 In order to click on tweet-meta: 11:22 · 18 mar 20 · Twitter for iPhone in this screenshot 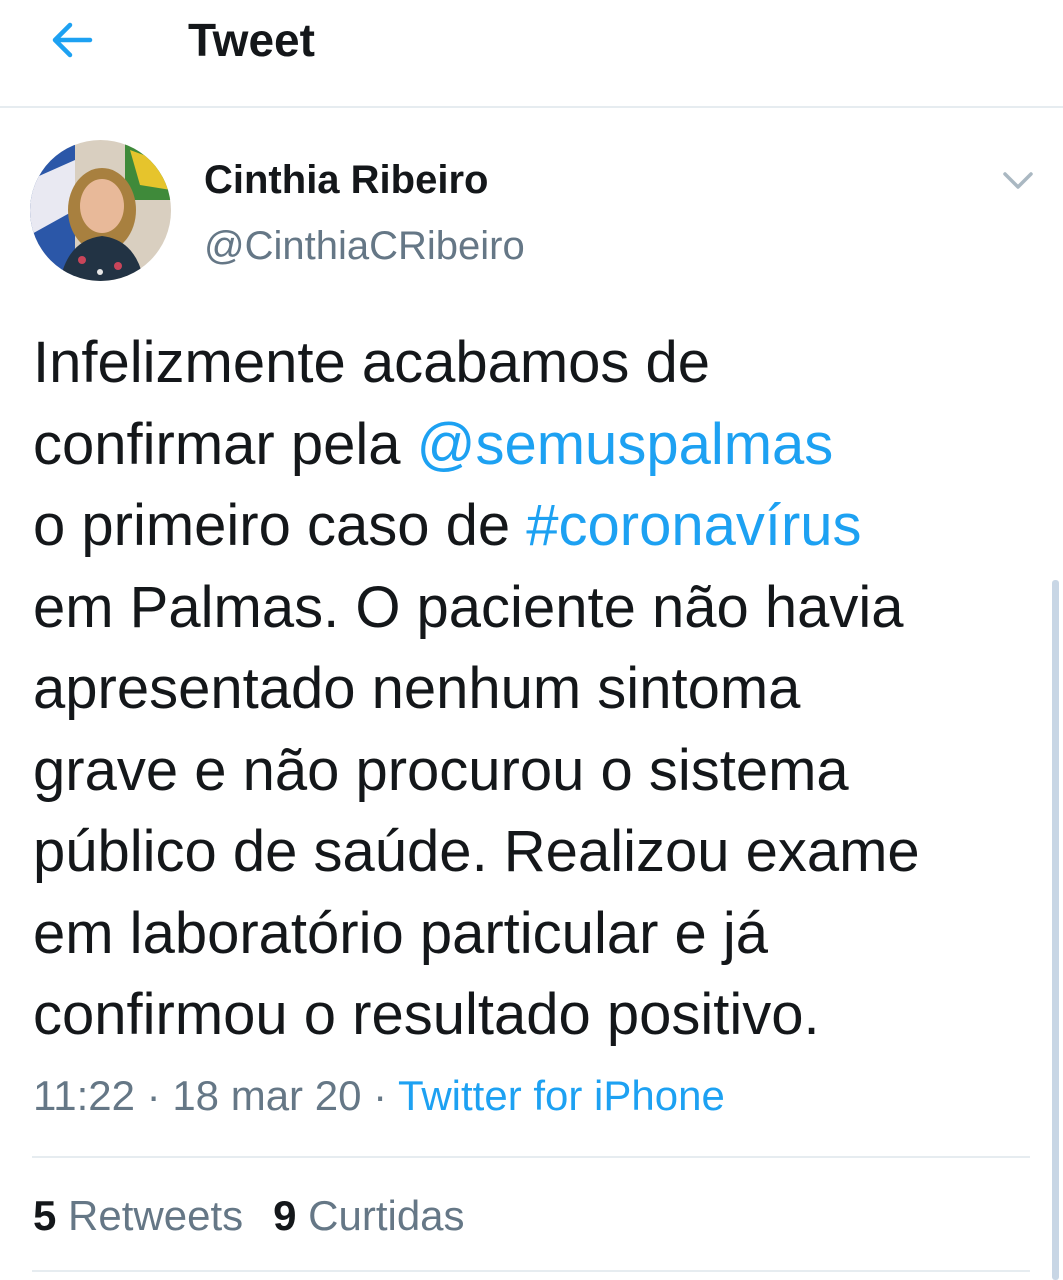, I will do `click(379, 1096)`.